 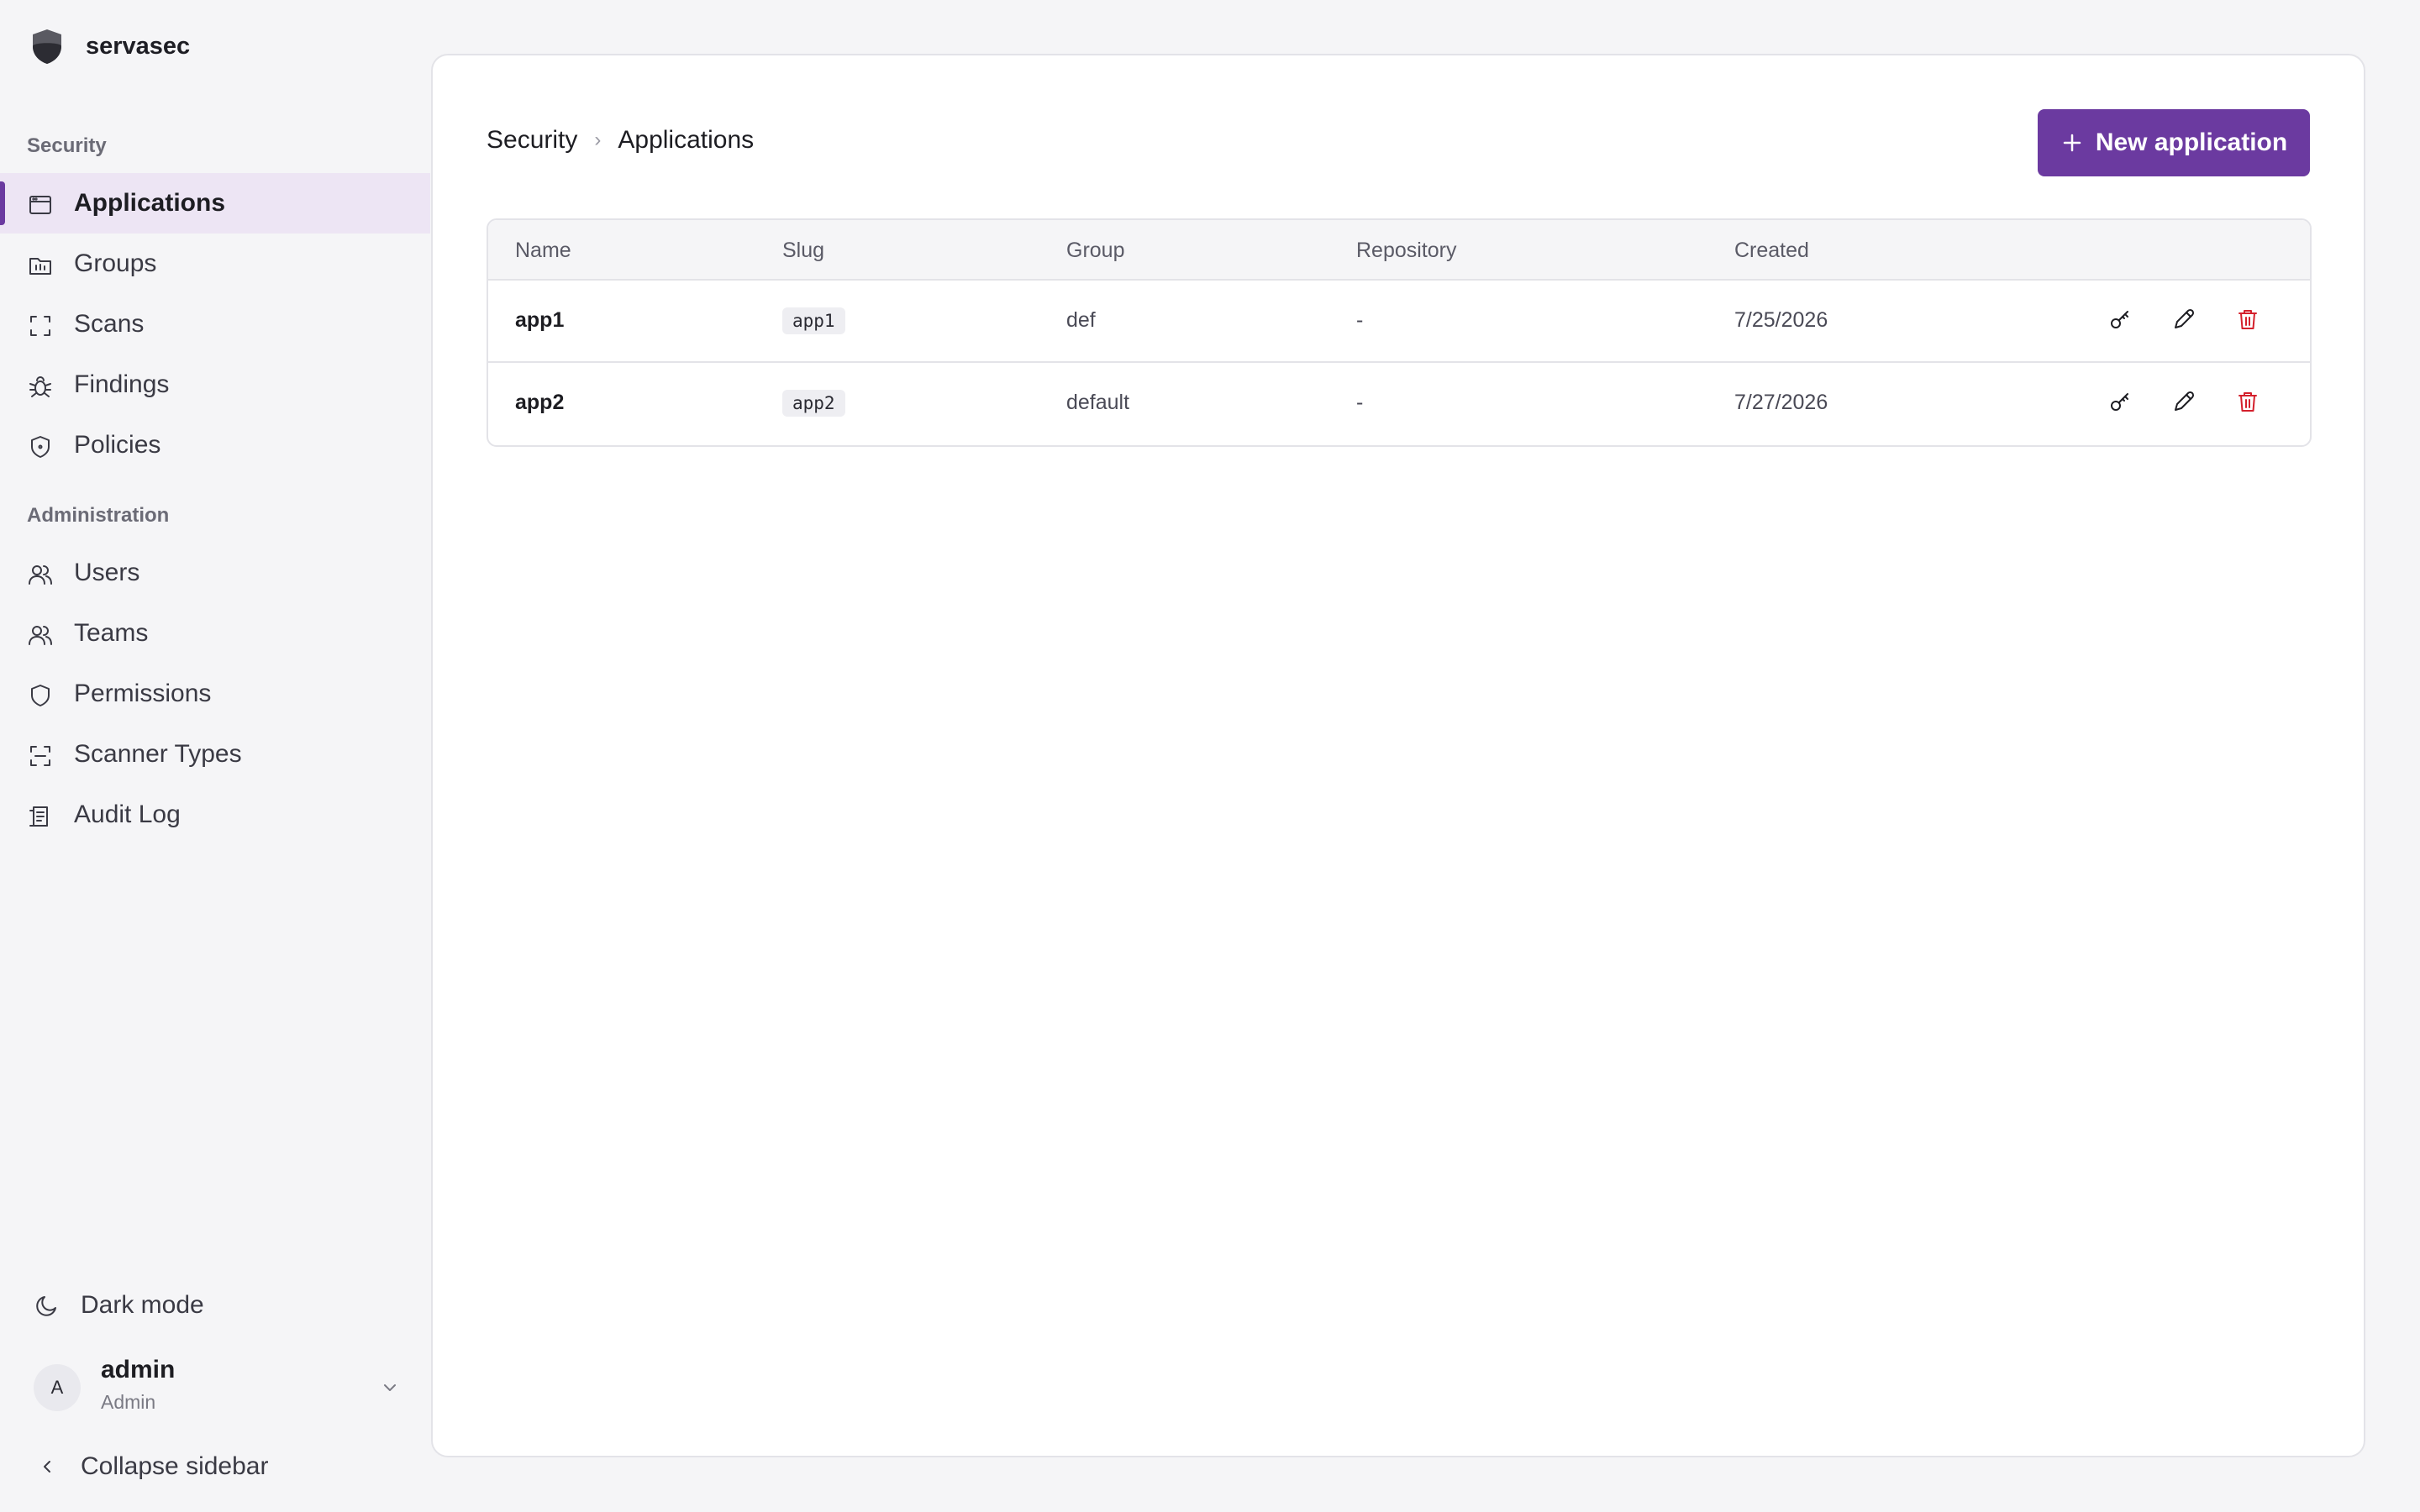 I want to click on sidebar-item-users: Users, so click(x=215, y=573).